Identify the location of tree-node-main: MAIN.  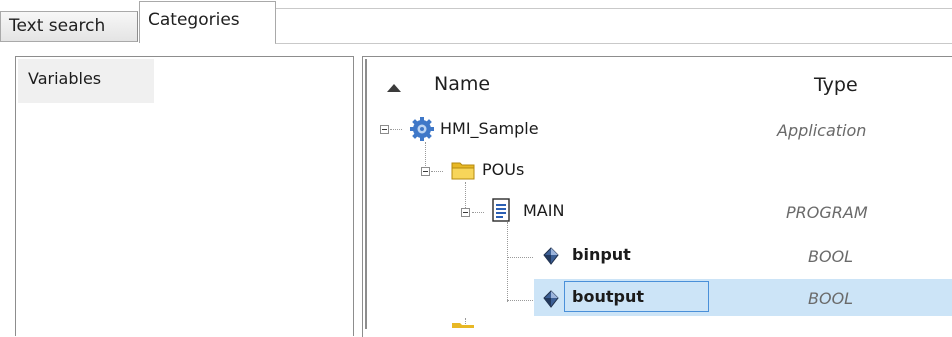
(543, 210).